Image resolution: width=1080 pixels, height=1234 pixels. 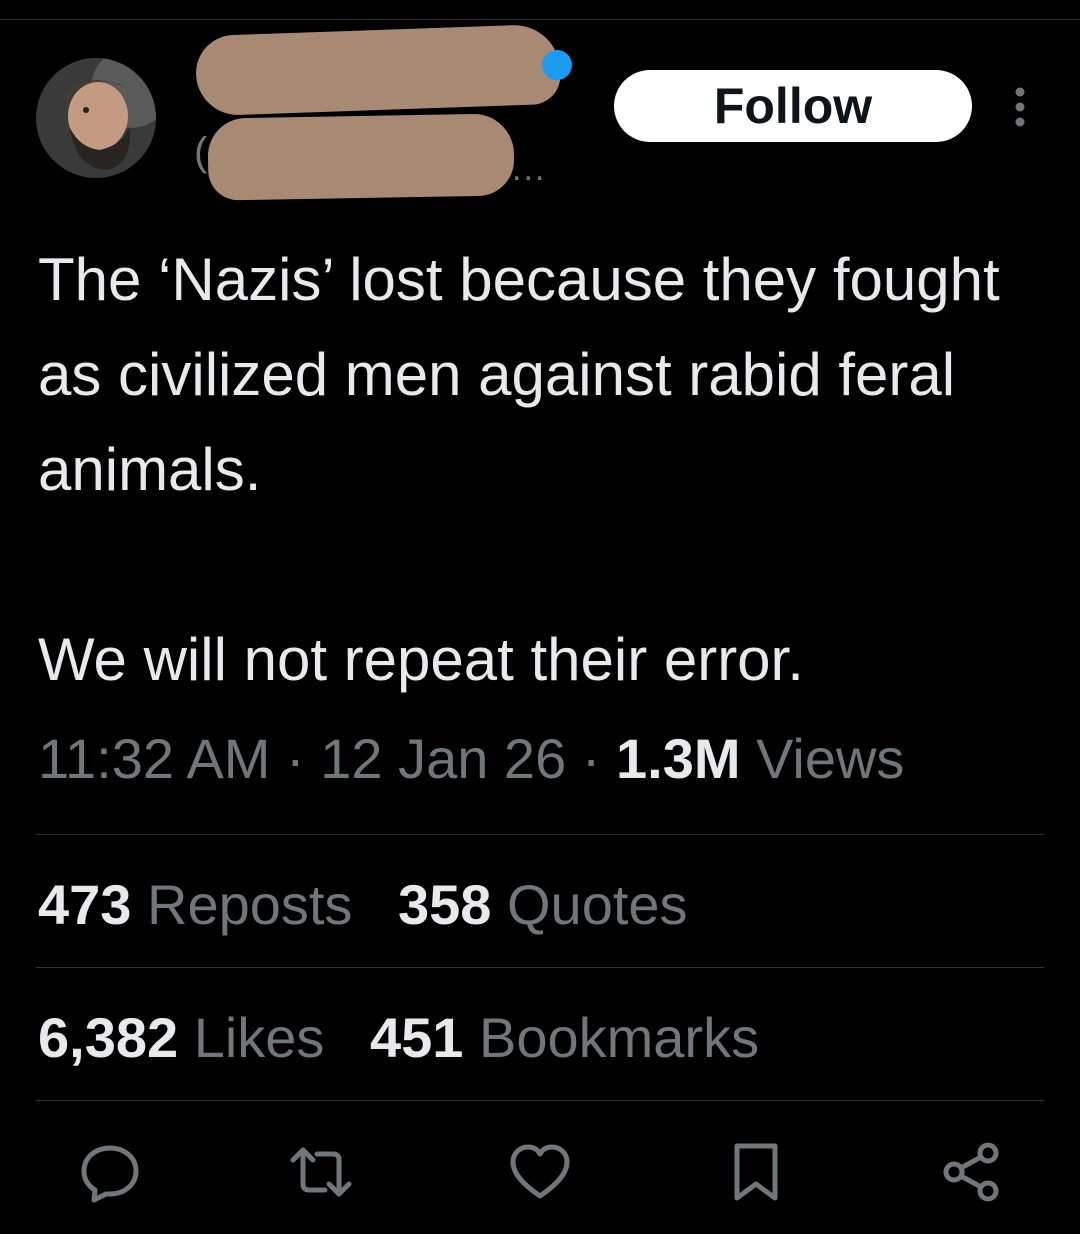 What do you see at coordinates (830, 758) in the screenshot?
I see `views-label: Views` at bounding box center [830, 758].